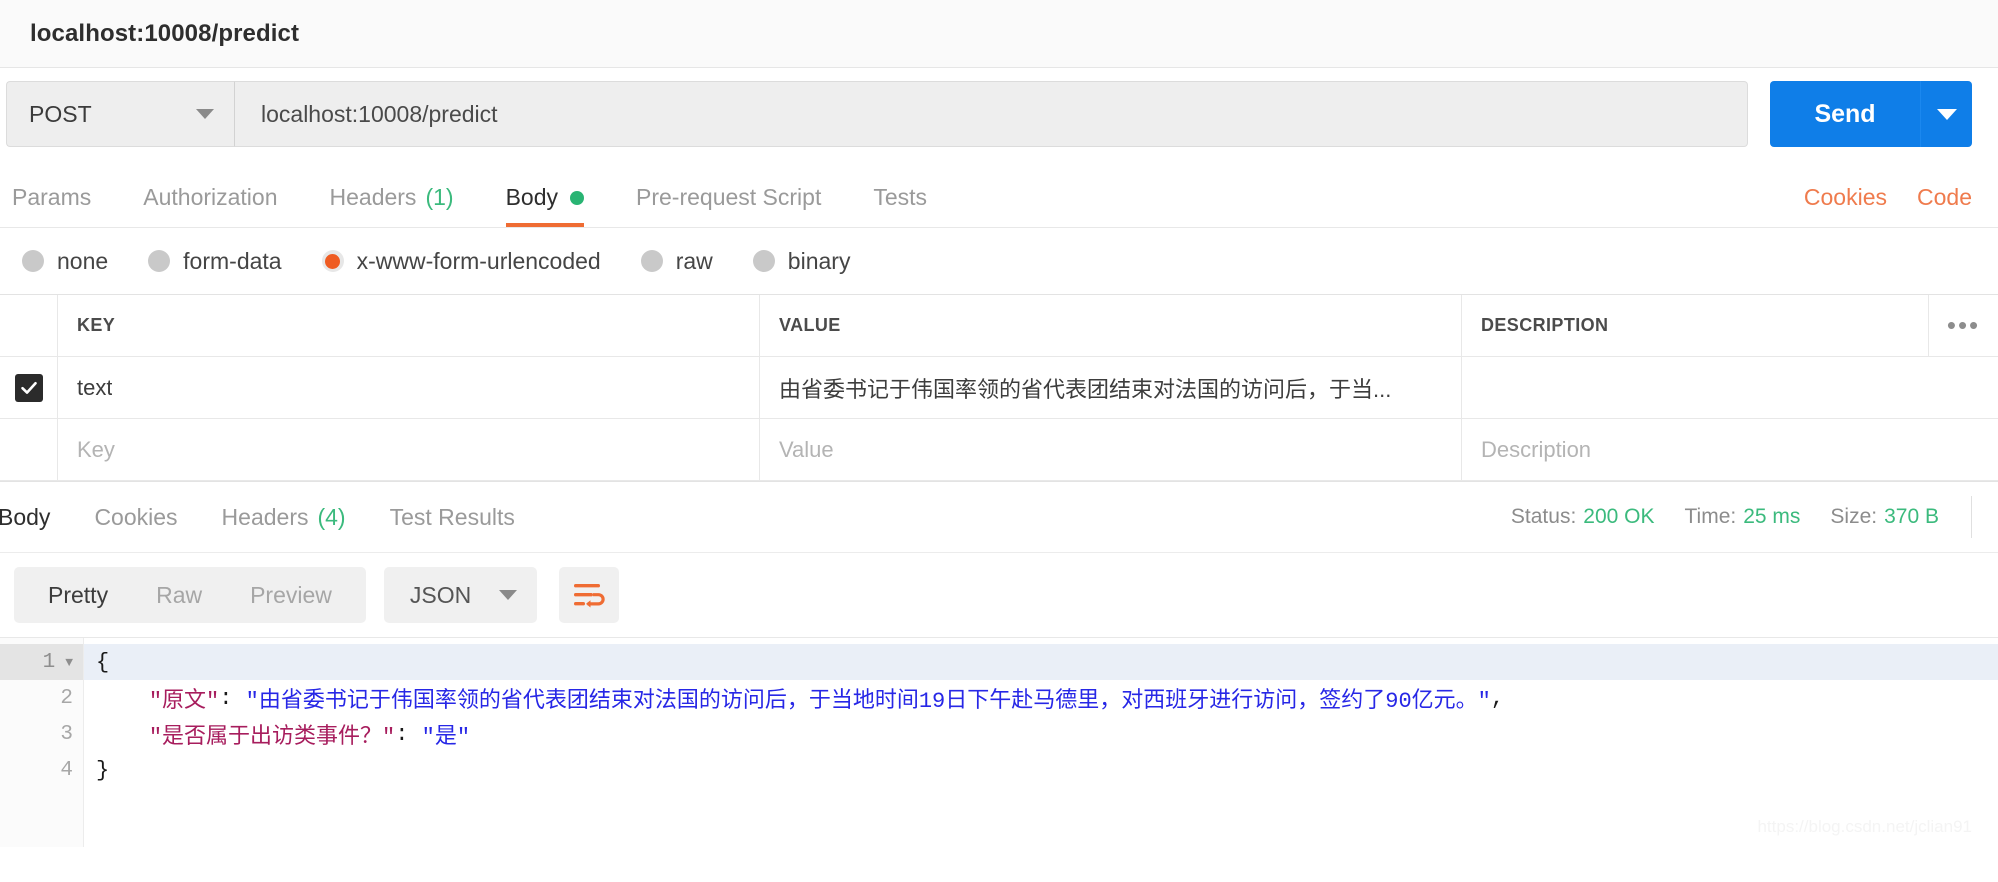 This screenshot has width=1998, height=882. I want to click on response-tab-headers: Headers (4), so click(284, 517).